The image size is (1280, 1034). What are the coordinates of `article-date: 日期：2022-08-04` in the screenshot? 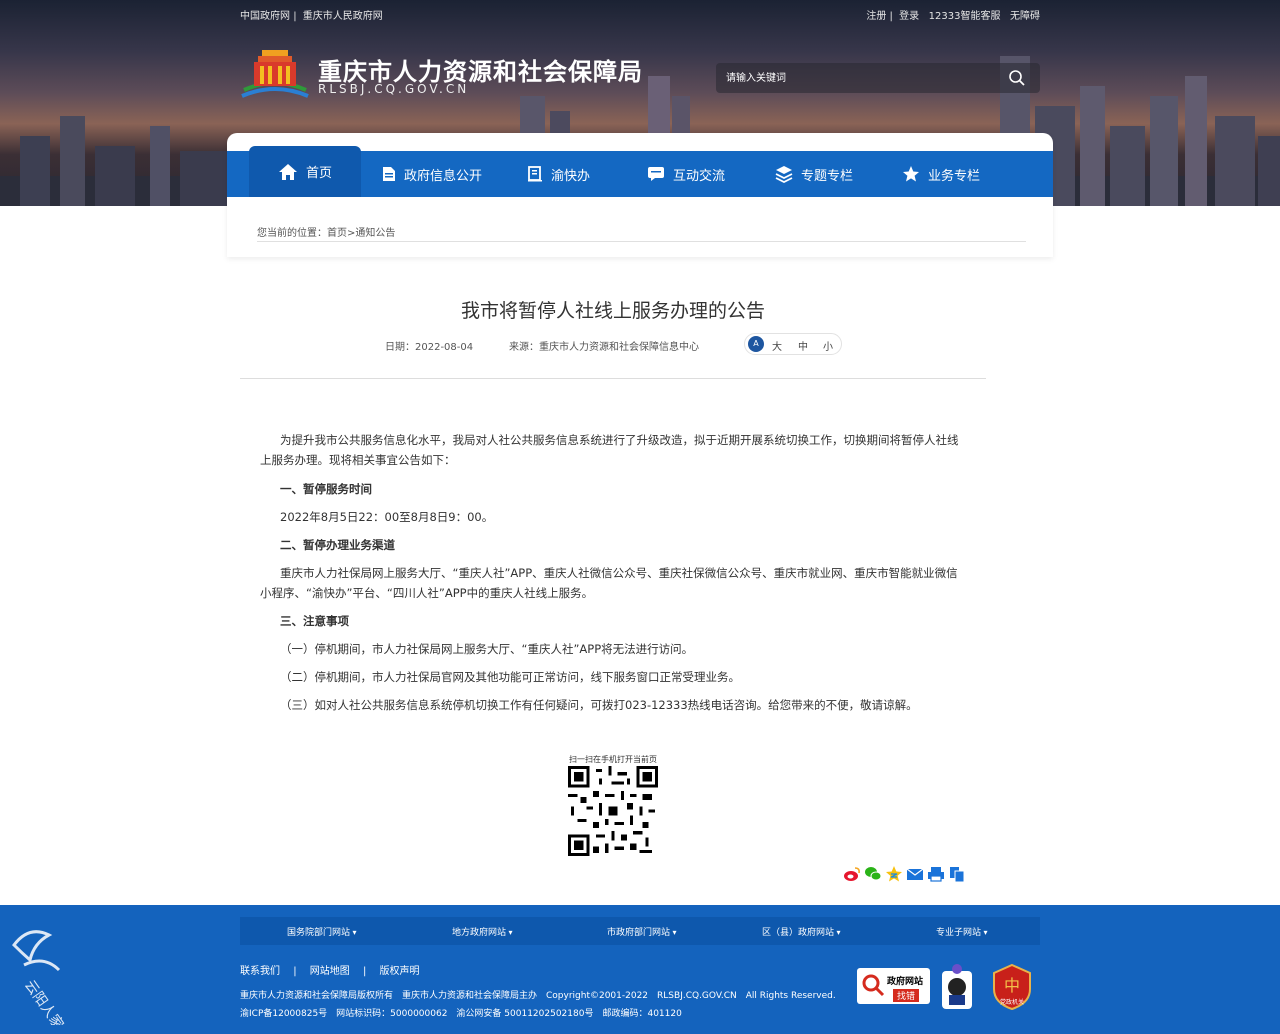 It's located at (429, 347).